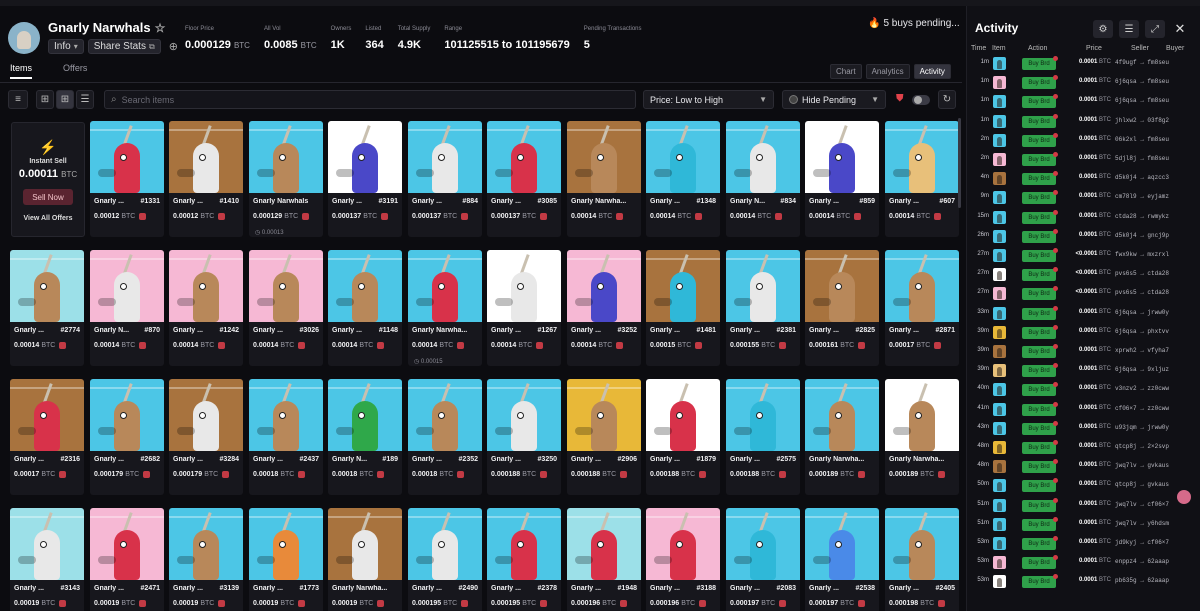  Describe the element at coordinates (1157, 446) in the screenshot. I see `activity-seller-buyer: qtcp8j → 2×2svp` at that location.